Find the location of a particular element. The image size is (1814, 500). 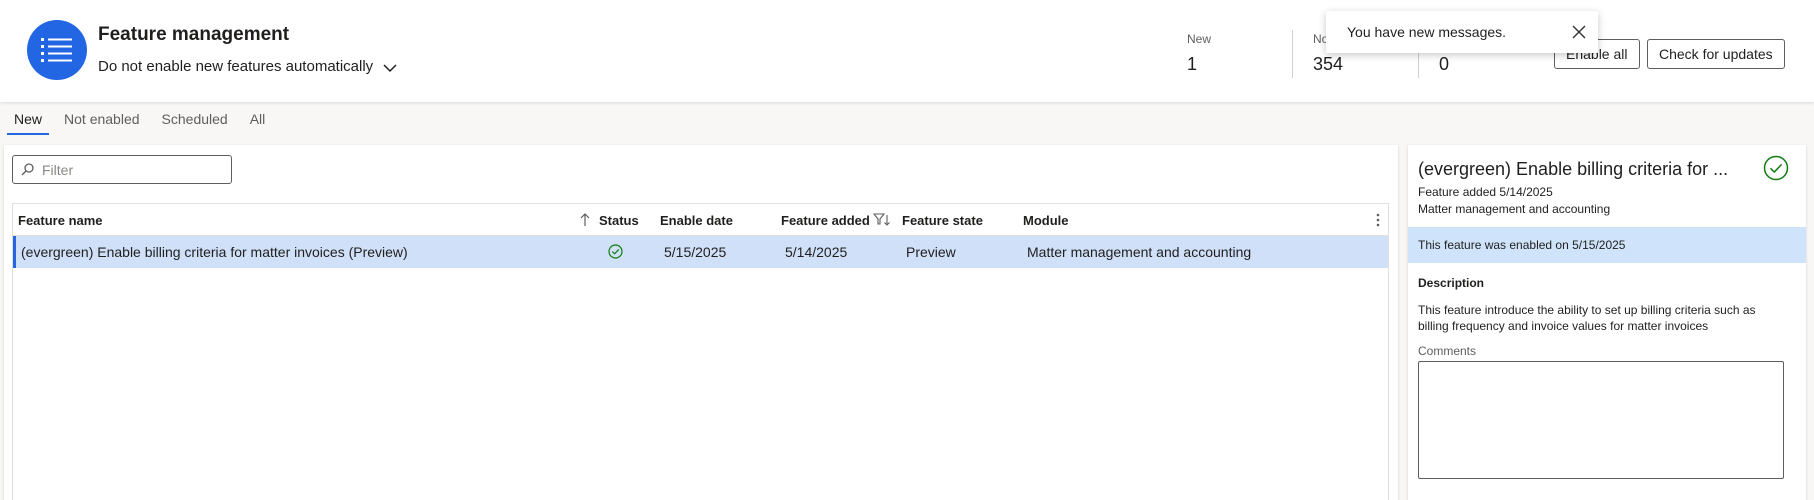

tab-scheduled: Scheduled is located at coordinates (195, 121).